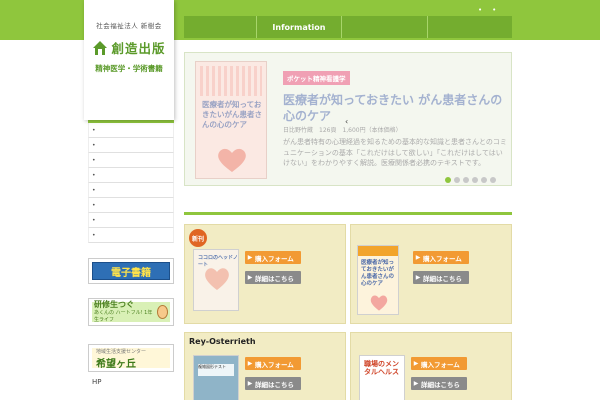 This screenshot has width=600, height=400. What do you see at coordinates (216, 377) in the screenshot?
I see `book-cover: 複雑図形テスト` at bounding box center [216, 377].